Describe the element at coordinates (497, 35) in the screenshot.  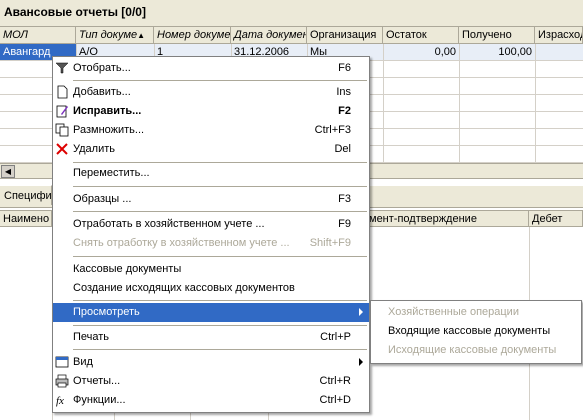
I see `column-header-received: Получено` at that location.